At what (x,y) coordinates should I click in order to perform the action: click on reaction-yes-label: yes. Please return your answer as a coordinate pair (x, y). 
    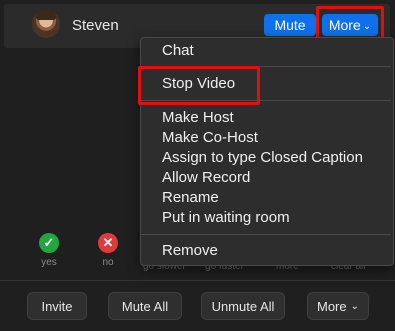
    Looking at the image, I should click on (49, 262).